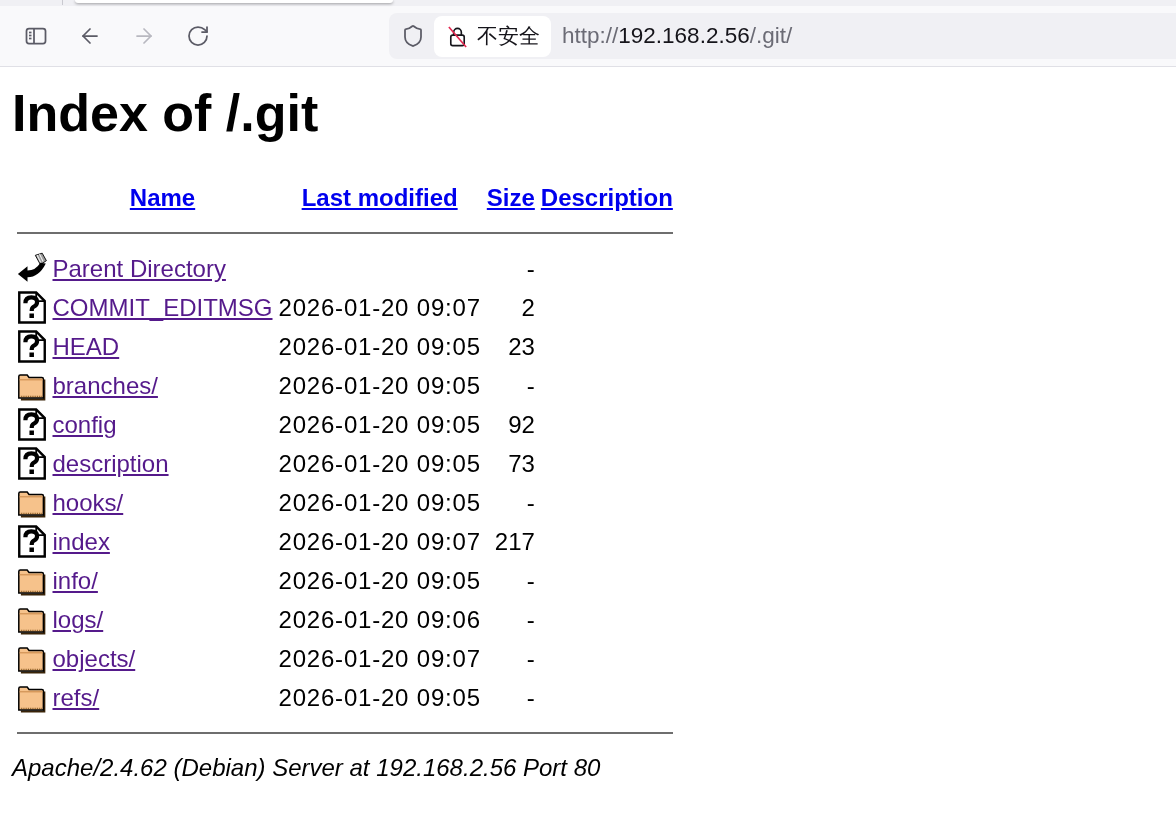 Image resolution: width=1176 pixels, height=813 pixels. What do you see at coordinates (492, 36) in the screenshot?
I see `security-button: 不安全` at bounding box center [492, 36].